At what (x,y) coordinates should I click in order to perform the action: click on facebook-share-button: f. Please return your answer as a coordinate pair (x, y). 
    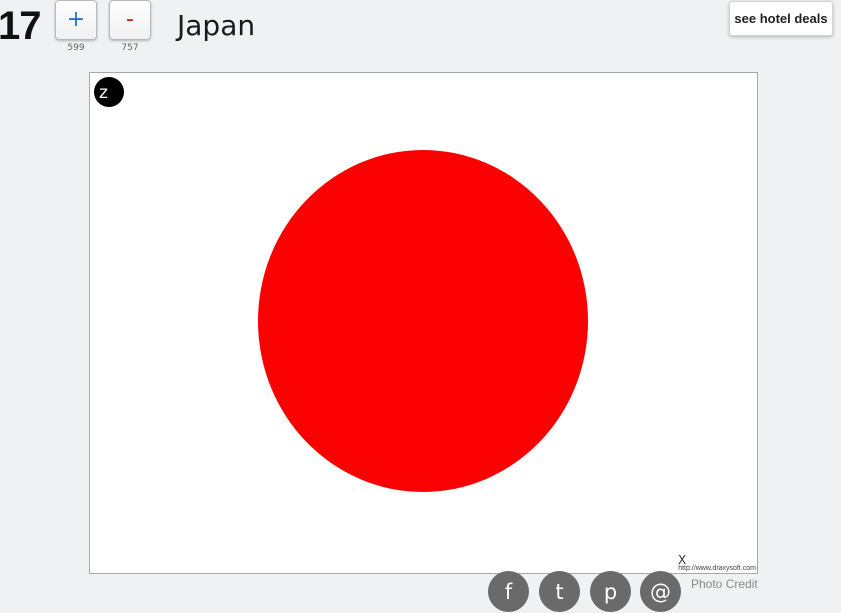
    Looking at the image, I should click on (508, 591).